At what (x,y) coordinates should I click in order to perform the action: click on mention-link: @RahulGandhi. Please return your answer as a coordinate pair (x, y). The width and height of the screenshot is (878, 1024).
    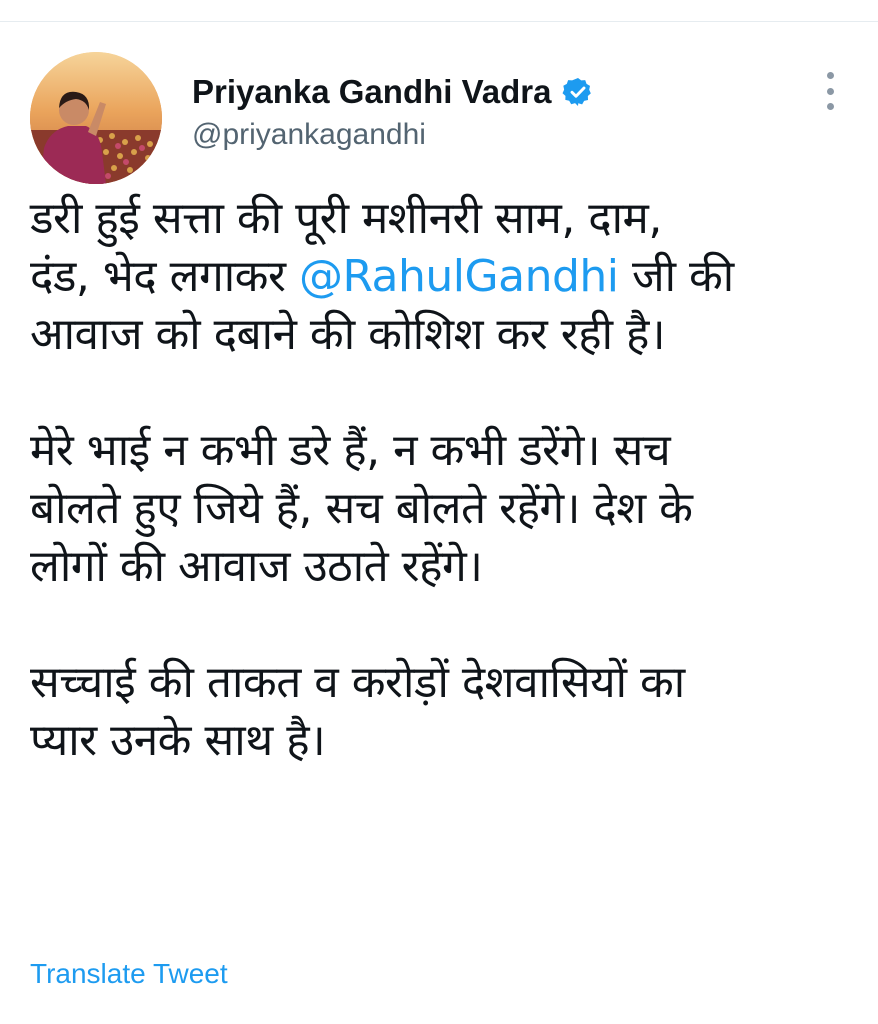
    Looking at the image, I should click on (459, 276).